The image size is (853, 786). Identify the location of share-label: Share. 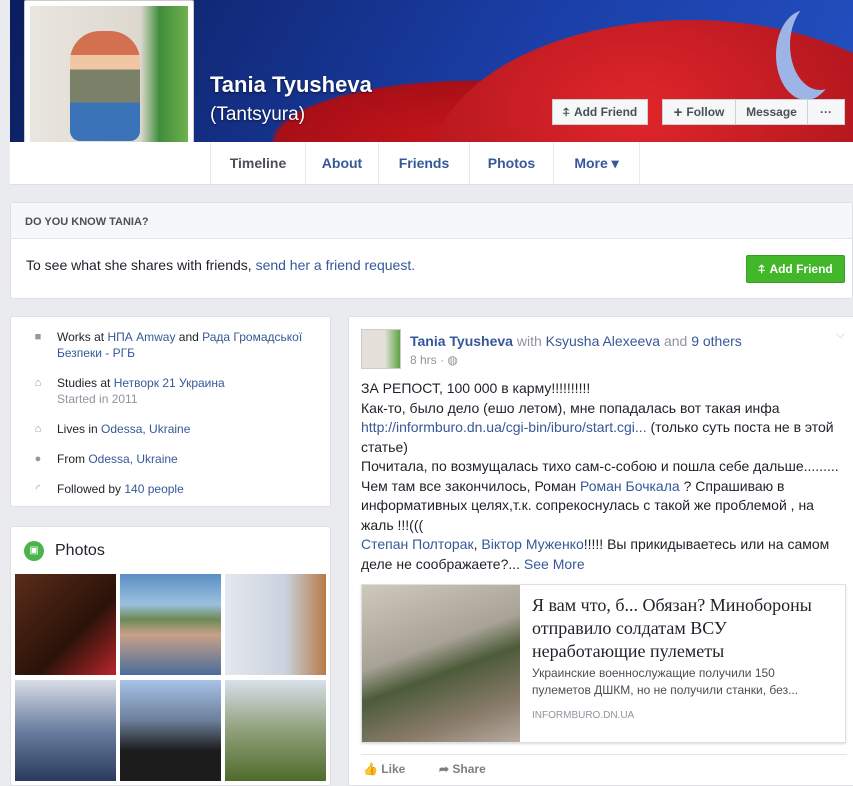
(469, 769).